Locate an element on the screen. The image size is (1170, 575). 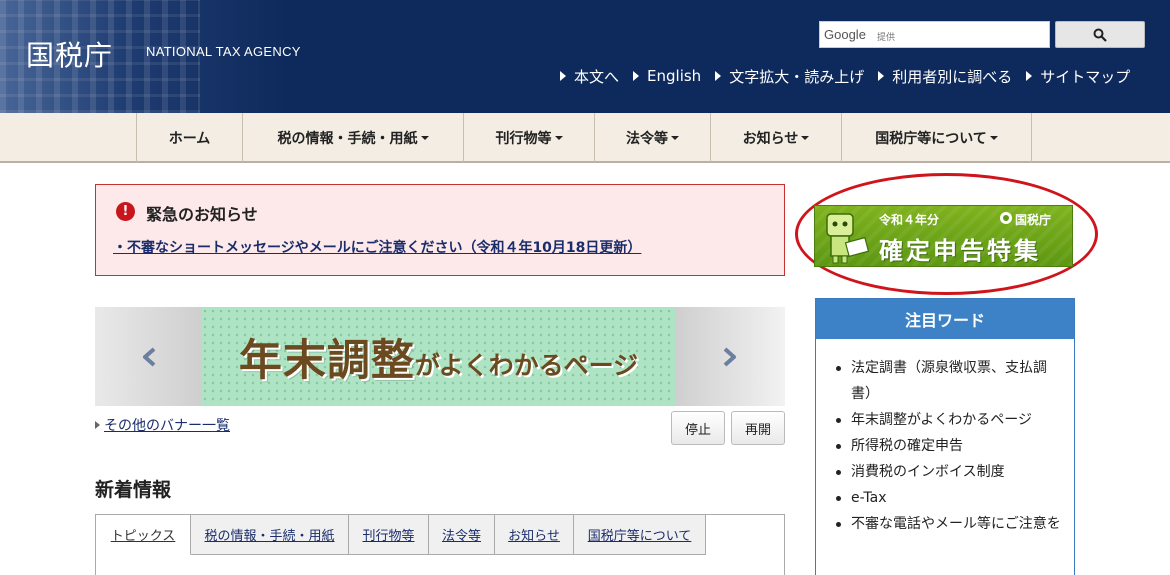
keyword-item: e-Tax is located at coordinates (949, 498).